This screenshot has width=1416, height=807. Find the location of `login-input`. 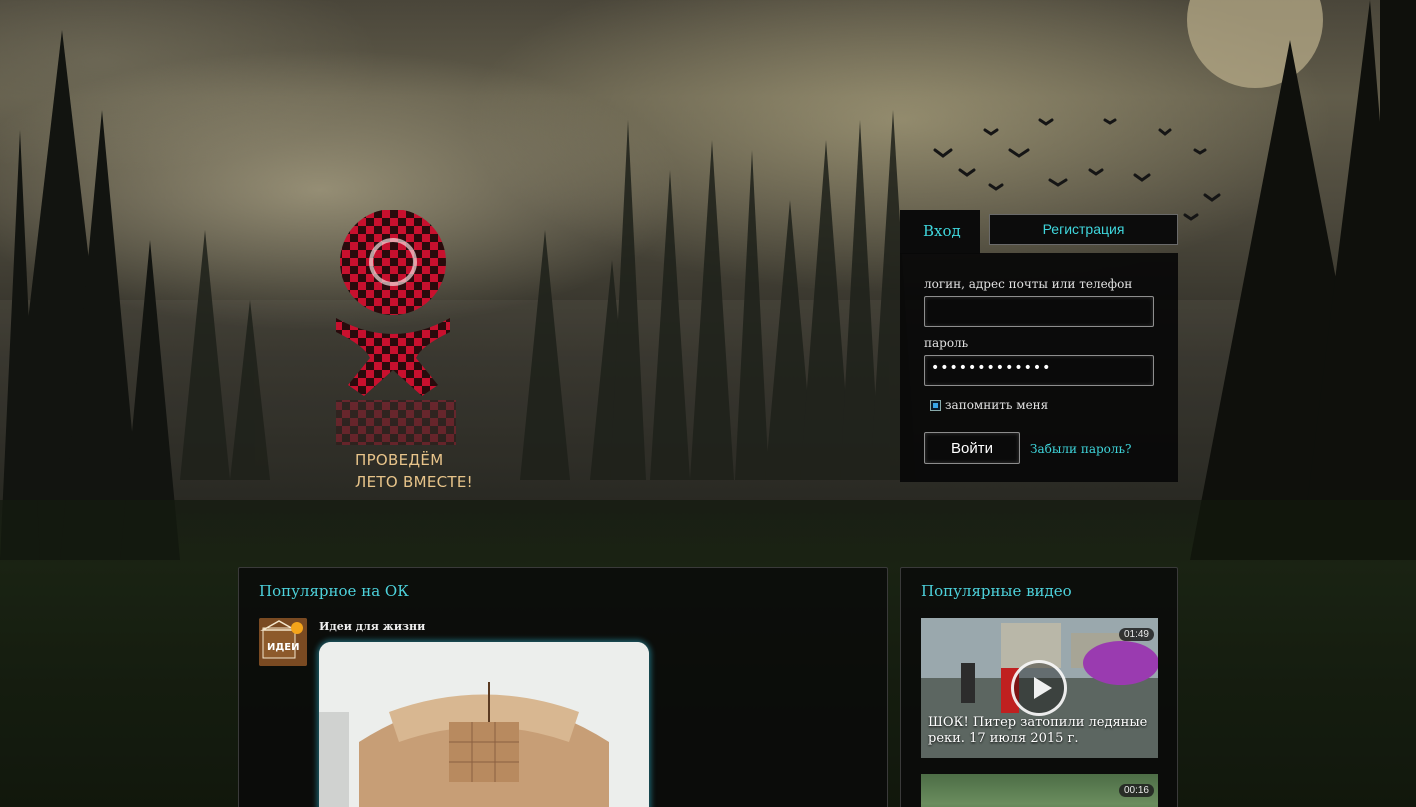

login-input is located at coordinates (1039, 311).